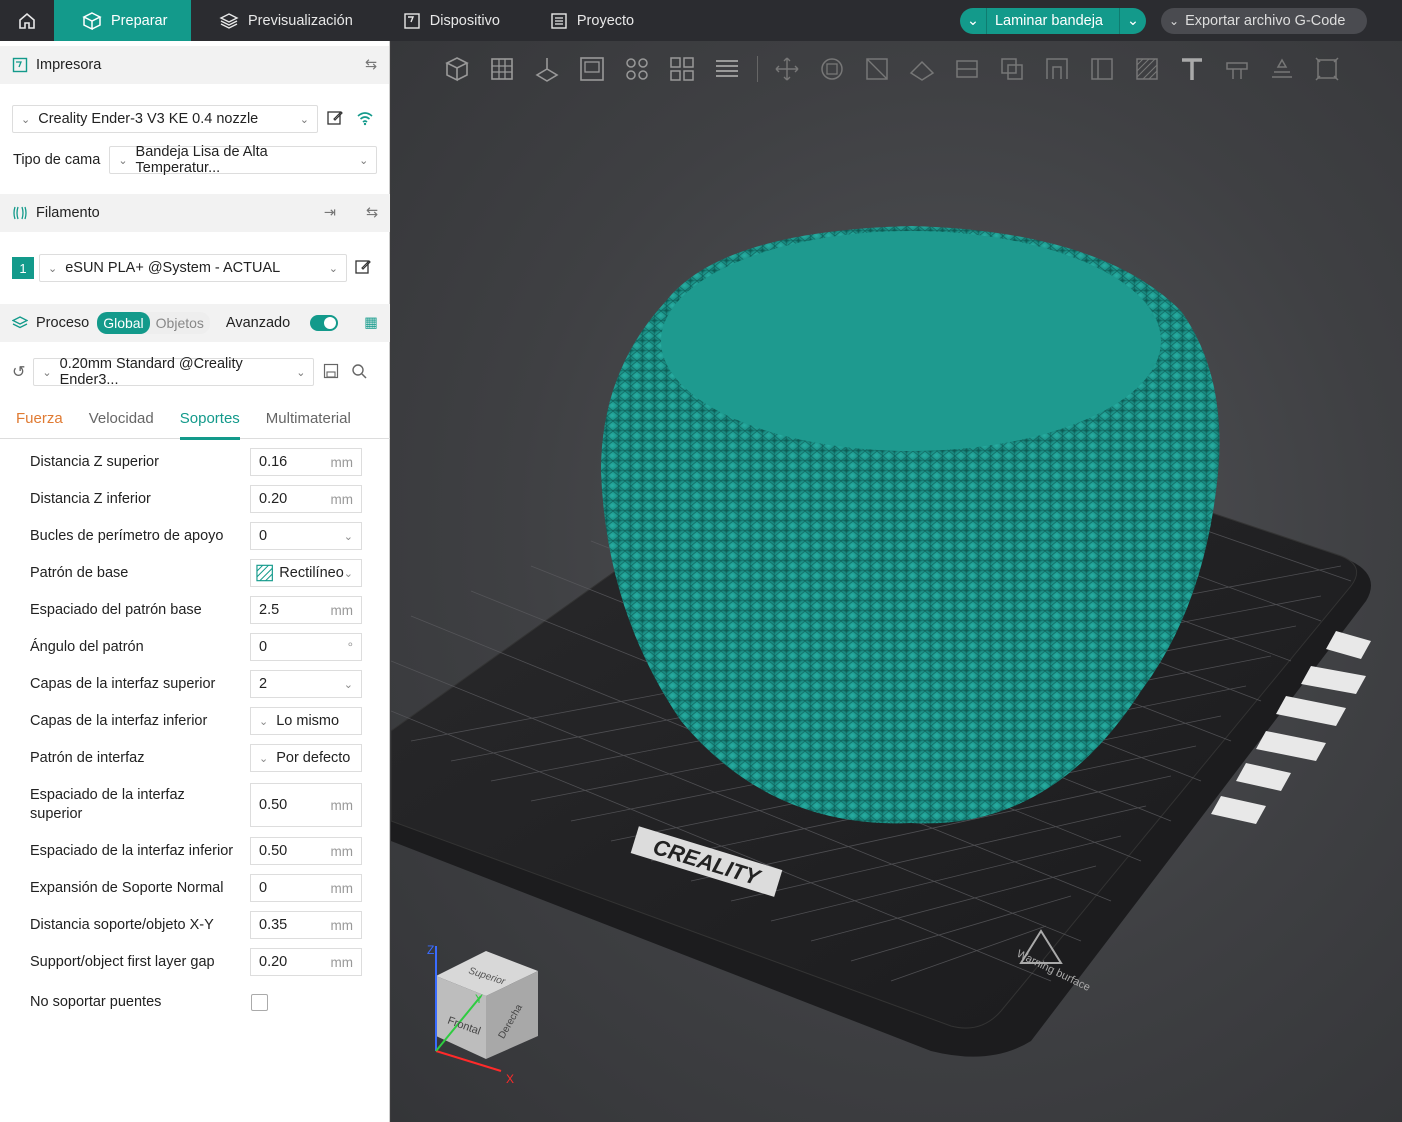  What do you see at coordinates (273, 462) in the screenshot?
I see `param-value: 0.16` at bounding box center [273, 462].